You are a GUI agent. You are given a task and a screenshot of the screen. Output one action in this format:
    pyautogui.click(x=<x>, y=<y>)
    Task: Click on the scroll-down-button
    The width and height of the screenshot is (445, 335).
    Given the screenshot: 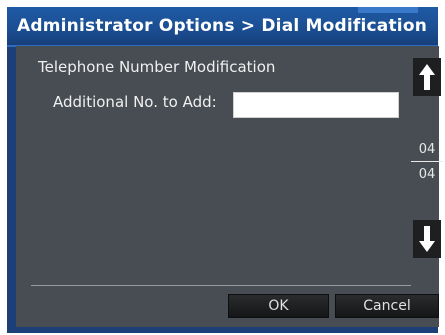 What is the action you would take?
    pyautogui.click(x=427, y=239)
    